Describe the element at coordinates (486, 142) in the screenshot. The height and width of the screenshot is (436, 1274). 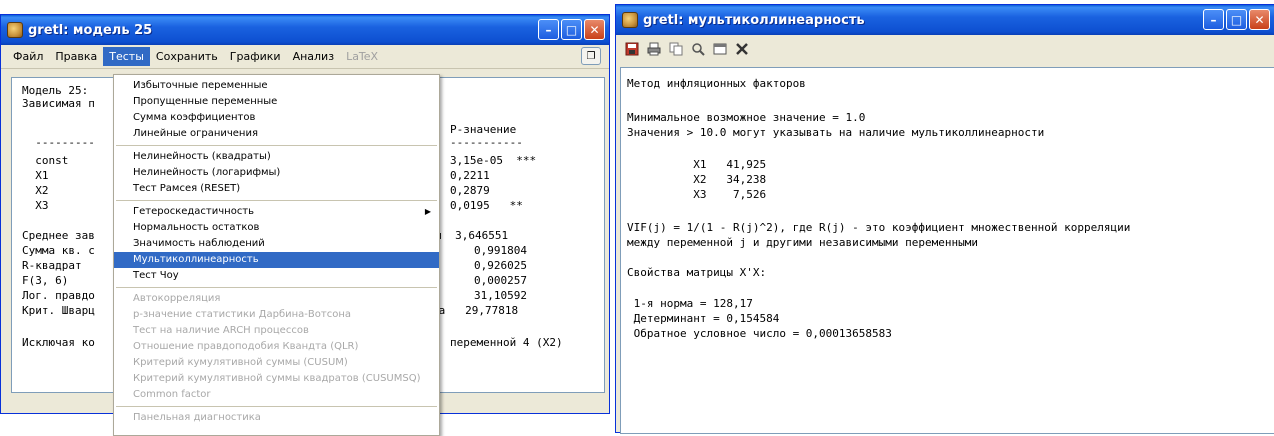
I see `text-line: -----------` at that location.